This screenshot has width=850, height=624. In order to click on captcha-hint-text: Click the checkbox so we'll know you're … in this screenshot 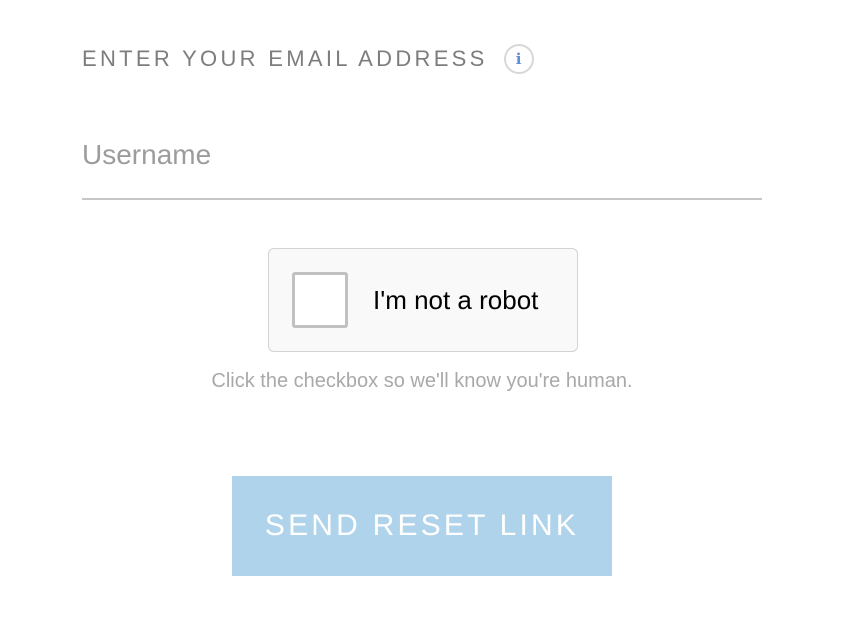, I will do `click(422, 381)`.